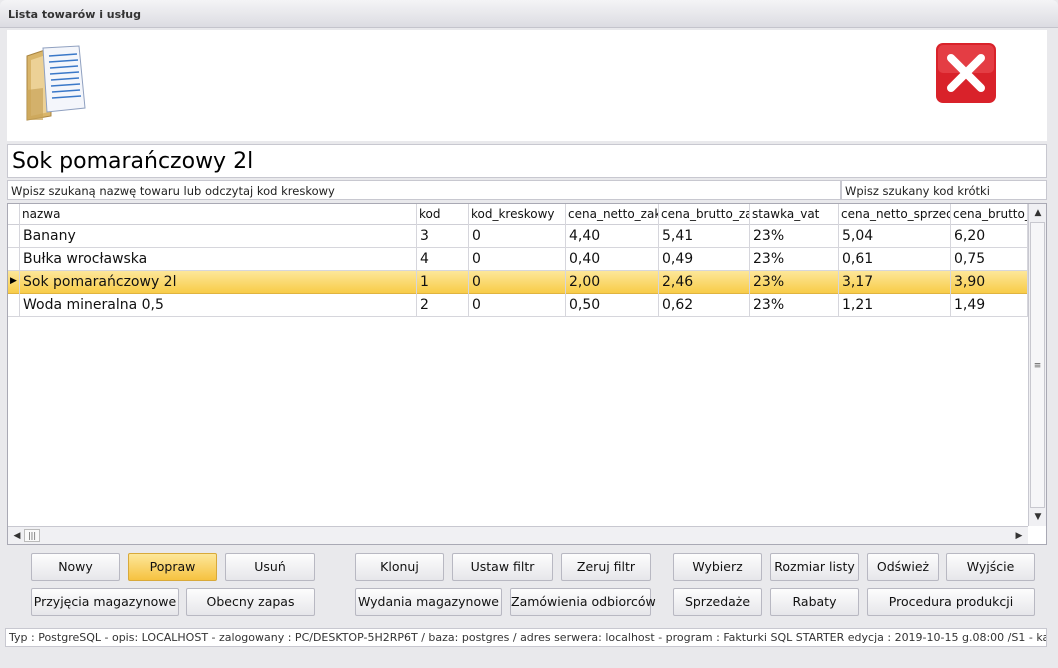 This screenshot has width=1058, height=668. I want to click on selected-name-field: Sok pomarańczowy 2l, so click(527, 161).